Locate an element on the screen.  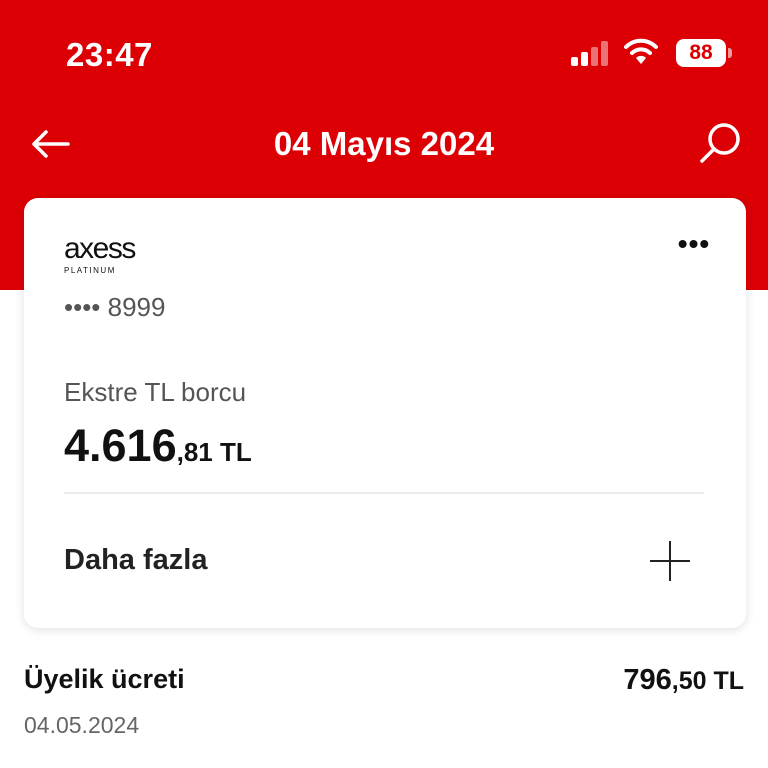
more-details-label: Daha fazla is located at coordinates (136, 560).